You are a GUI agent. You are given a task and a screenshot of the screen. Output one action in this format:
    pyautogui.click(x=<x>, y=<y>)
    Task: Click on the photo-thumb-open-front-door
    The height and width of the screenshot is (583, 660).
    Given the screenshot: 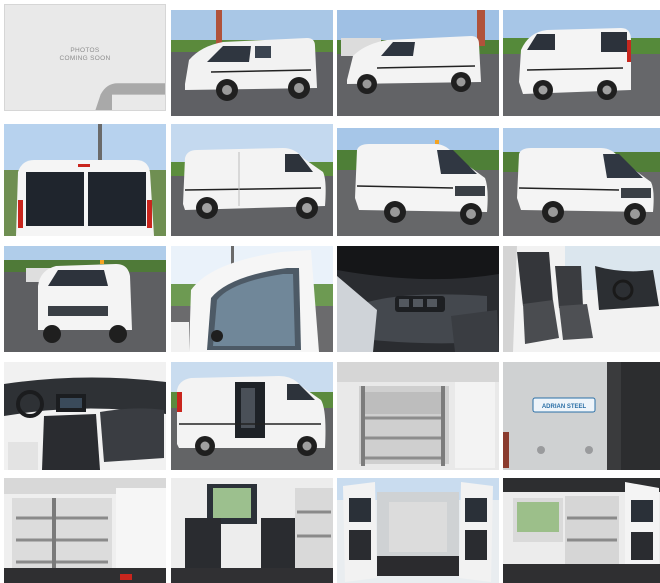 What is the action you would take?
    pyautogui.click(x=252, y=299)
    